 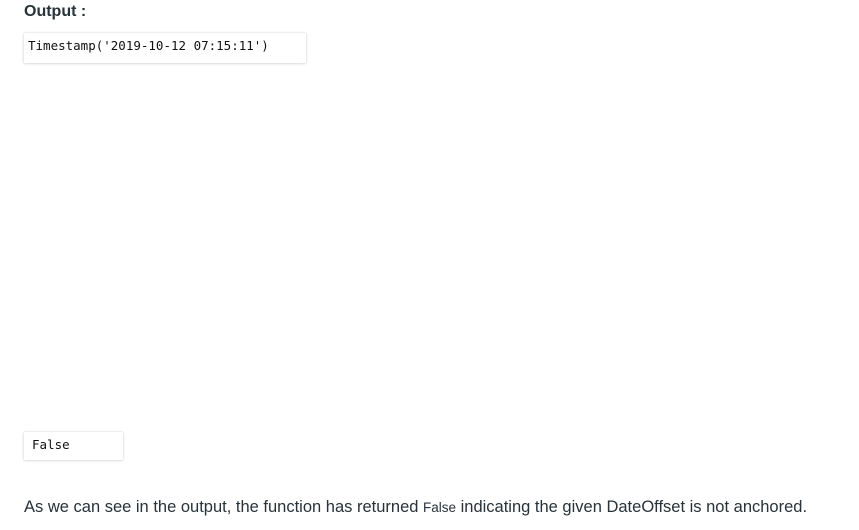 I want to click on inline-code-false: False, so click(x=440, y=507).